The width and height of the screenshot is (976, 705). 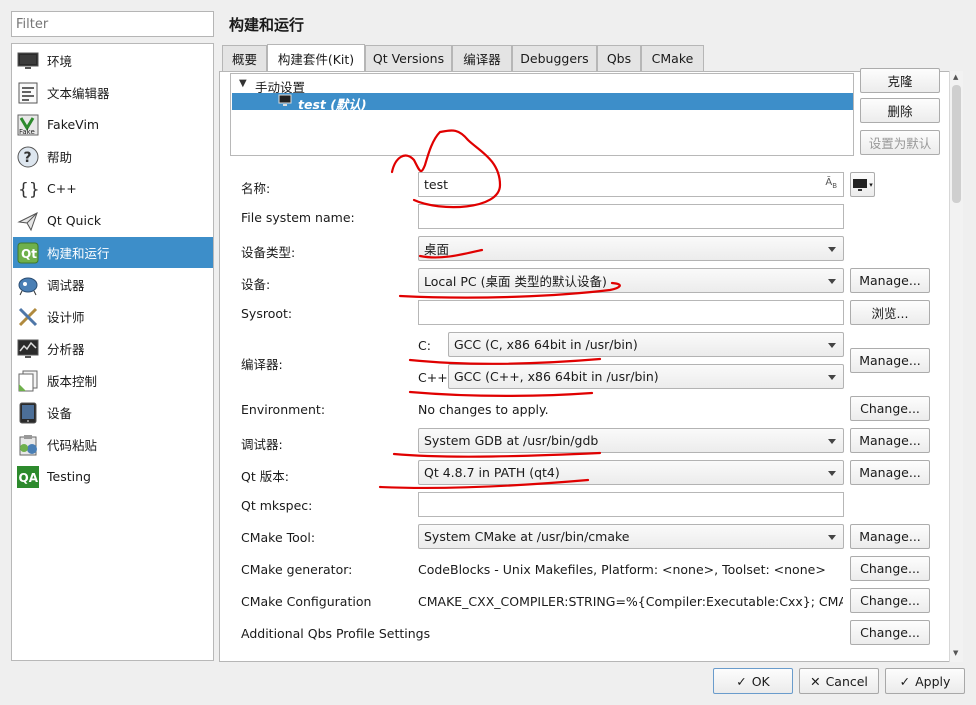 What do you see at coordinates (956, 366) in the screenshot?
I see `panel-scrollbar: ▲ ▼` at bounding box center [956, 366].